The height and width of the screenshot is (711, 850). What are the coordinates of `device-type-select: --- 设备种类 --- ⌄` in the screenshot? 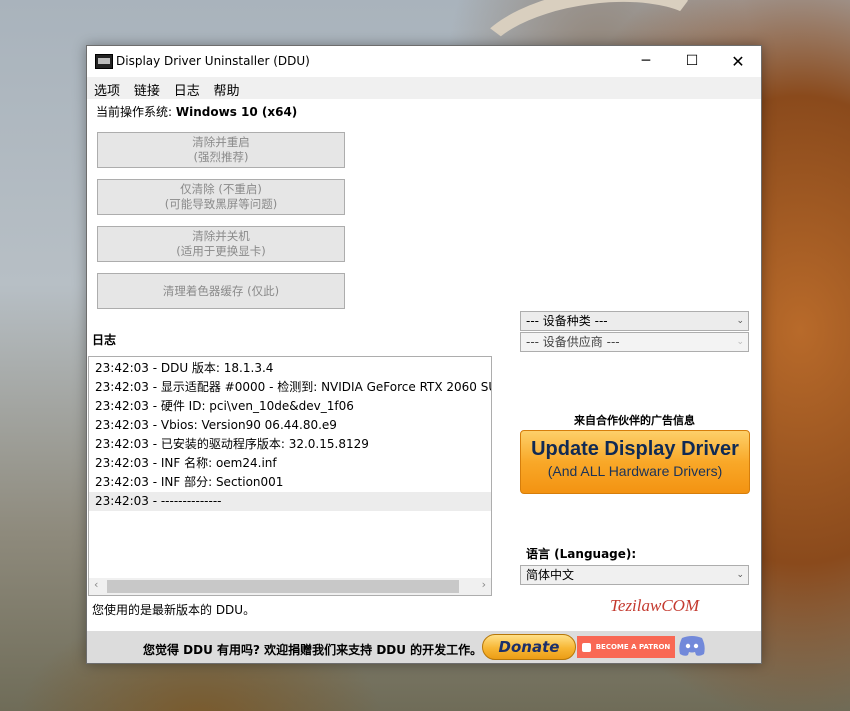 It's located at (634, 321).